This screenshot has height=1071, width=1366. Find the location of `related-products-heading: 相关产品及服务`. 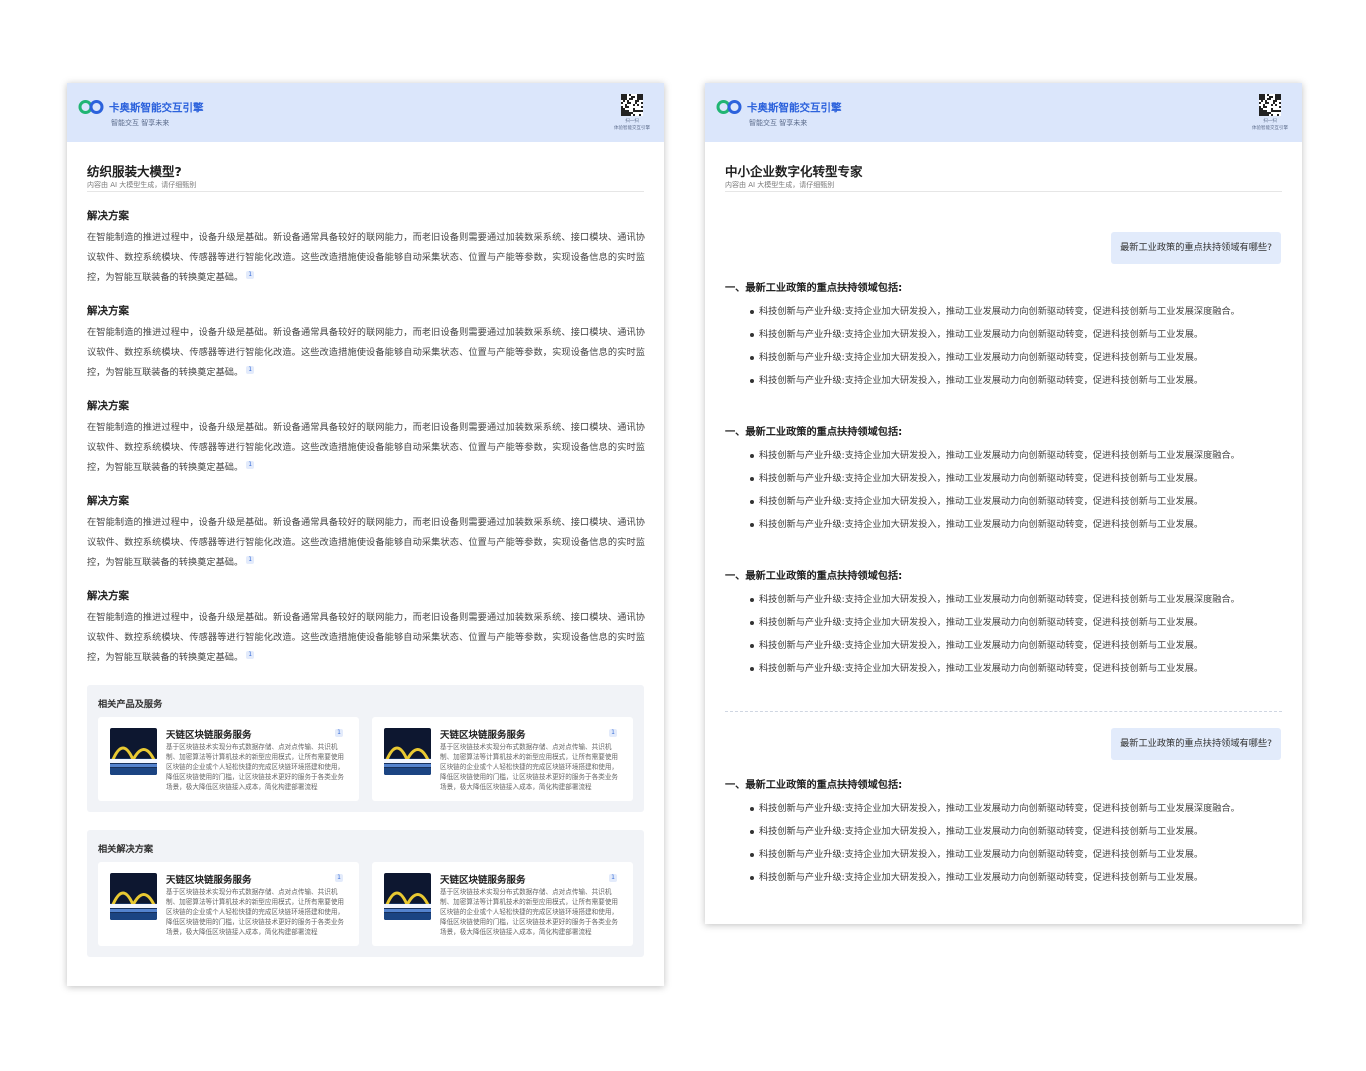

related-products-heading: 相关产品及服务 is located at coordinates (130, 704).